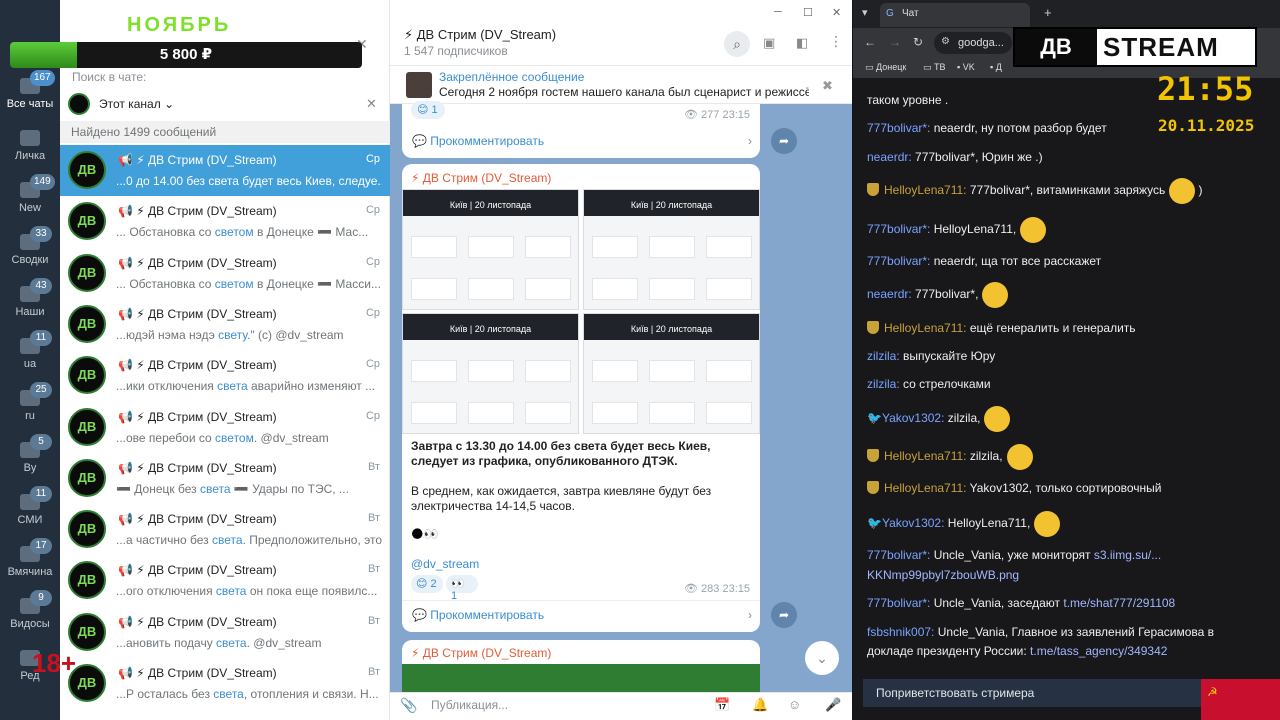 This screenshot has width=1280, height=720. I want to click on folder-by: 5 By, so click(30, 461).